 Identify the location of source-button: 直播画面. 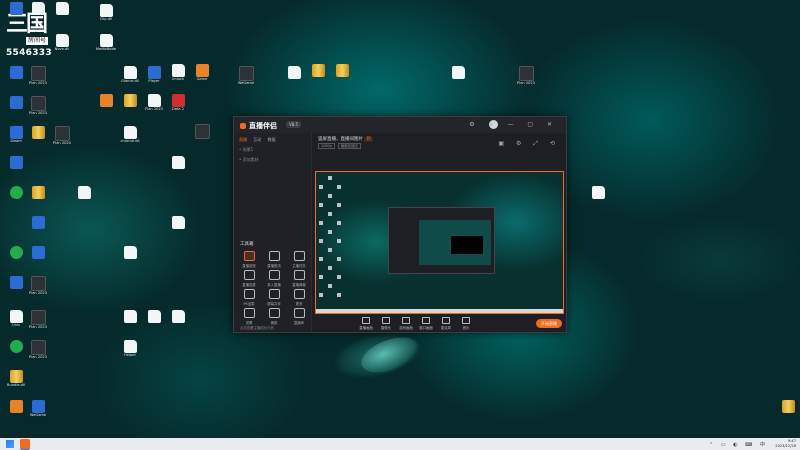
(366, 323).